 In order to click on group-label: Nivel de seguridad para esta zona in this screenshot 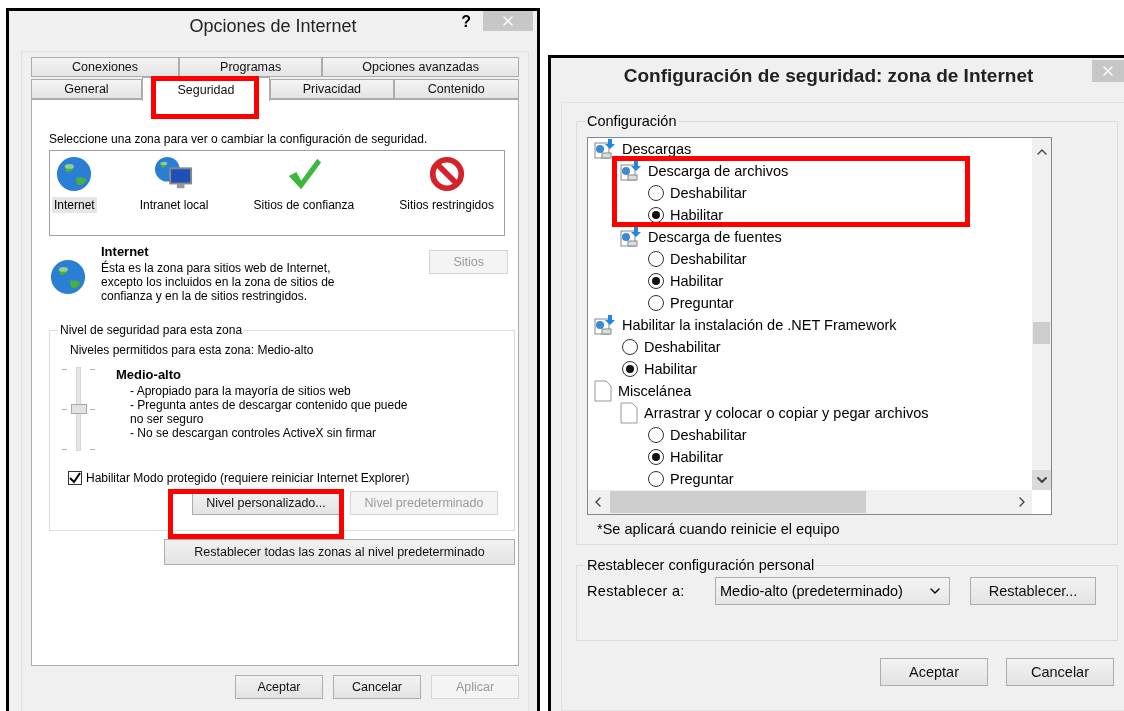, I will do `click(151, 330)`.